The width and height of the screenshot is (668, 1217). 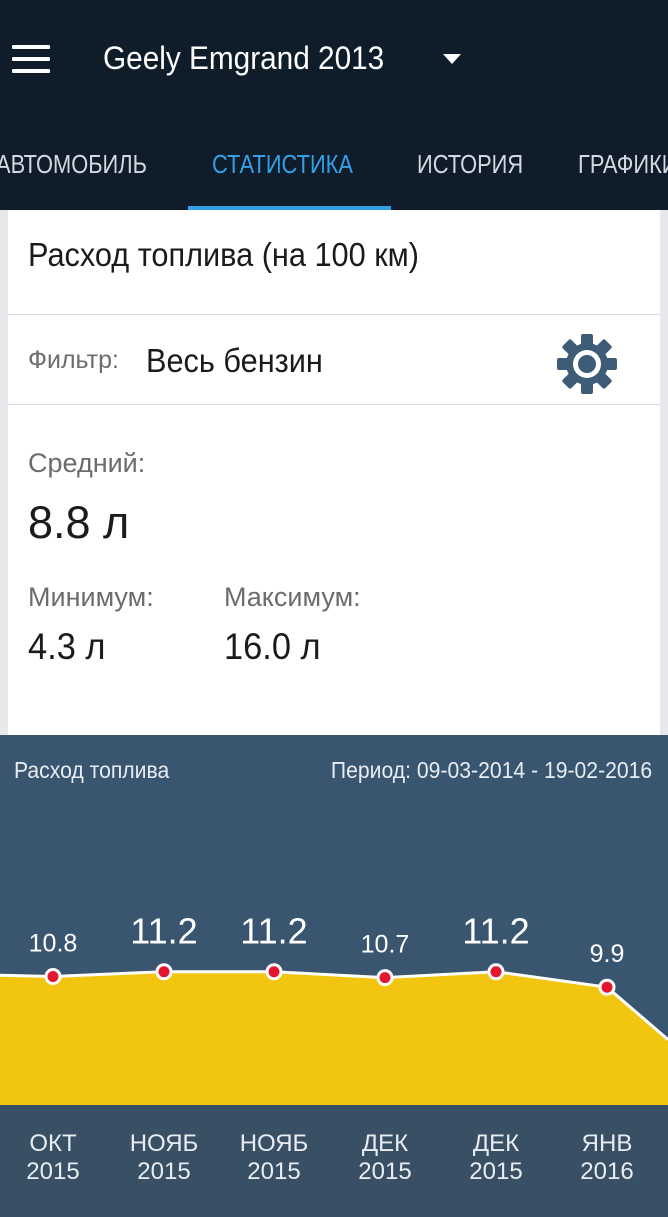 I want to click on x-tick-year: 2016, so click(x=606, y=1171).